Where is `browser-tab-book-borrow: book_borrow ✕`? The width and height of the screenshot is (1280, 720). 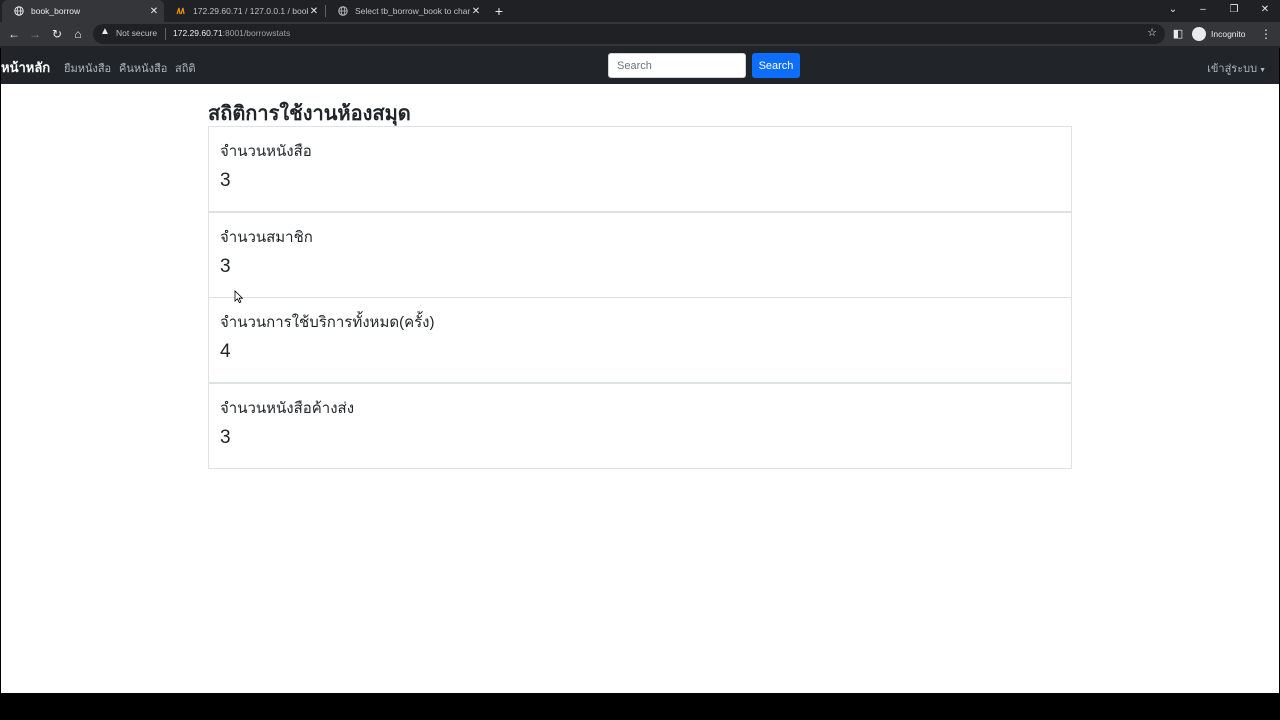
browser-tab-book-borrow: book_borrow ✕ is located at coordinates (83, 11).